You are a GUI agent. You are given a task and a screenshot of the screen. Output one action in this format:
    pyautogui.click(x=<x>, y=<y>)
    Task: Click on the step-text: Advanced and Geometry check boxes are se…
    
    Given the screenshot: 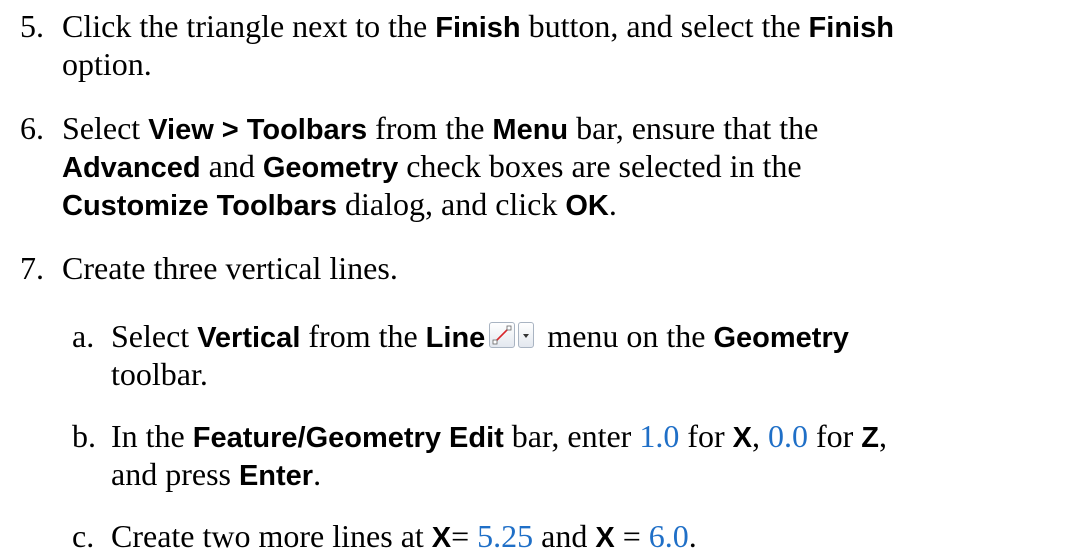 What is the action you would take?
    pyautogui.click(x=562, y=167)
    